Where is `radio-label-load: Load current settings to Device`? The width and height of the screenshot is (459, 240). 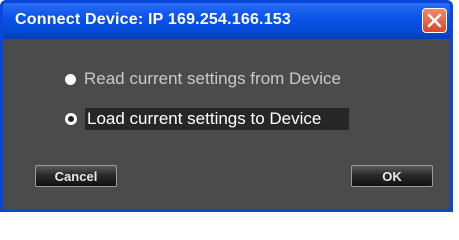
radio-label-load: Load current settings to Device is located at coordinates (217, 119).